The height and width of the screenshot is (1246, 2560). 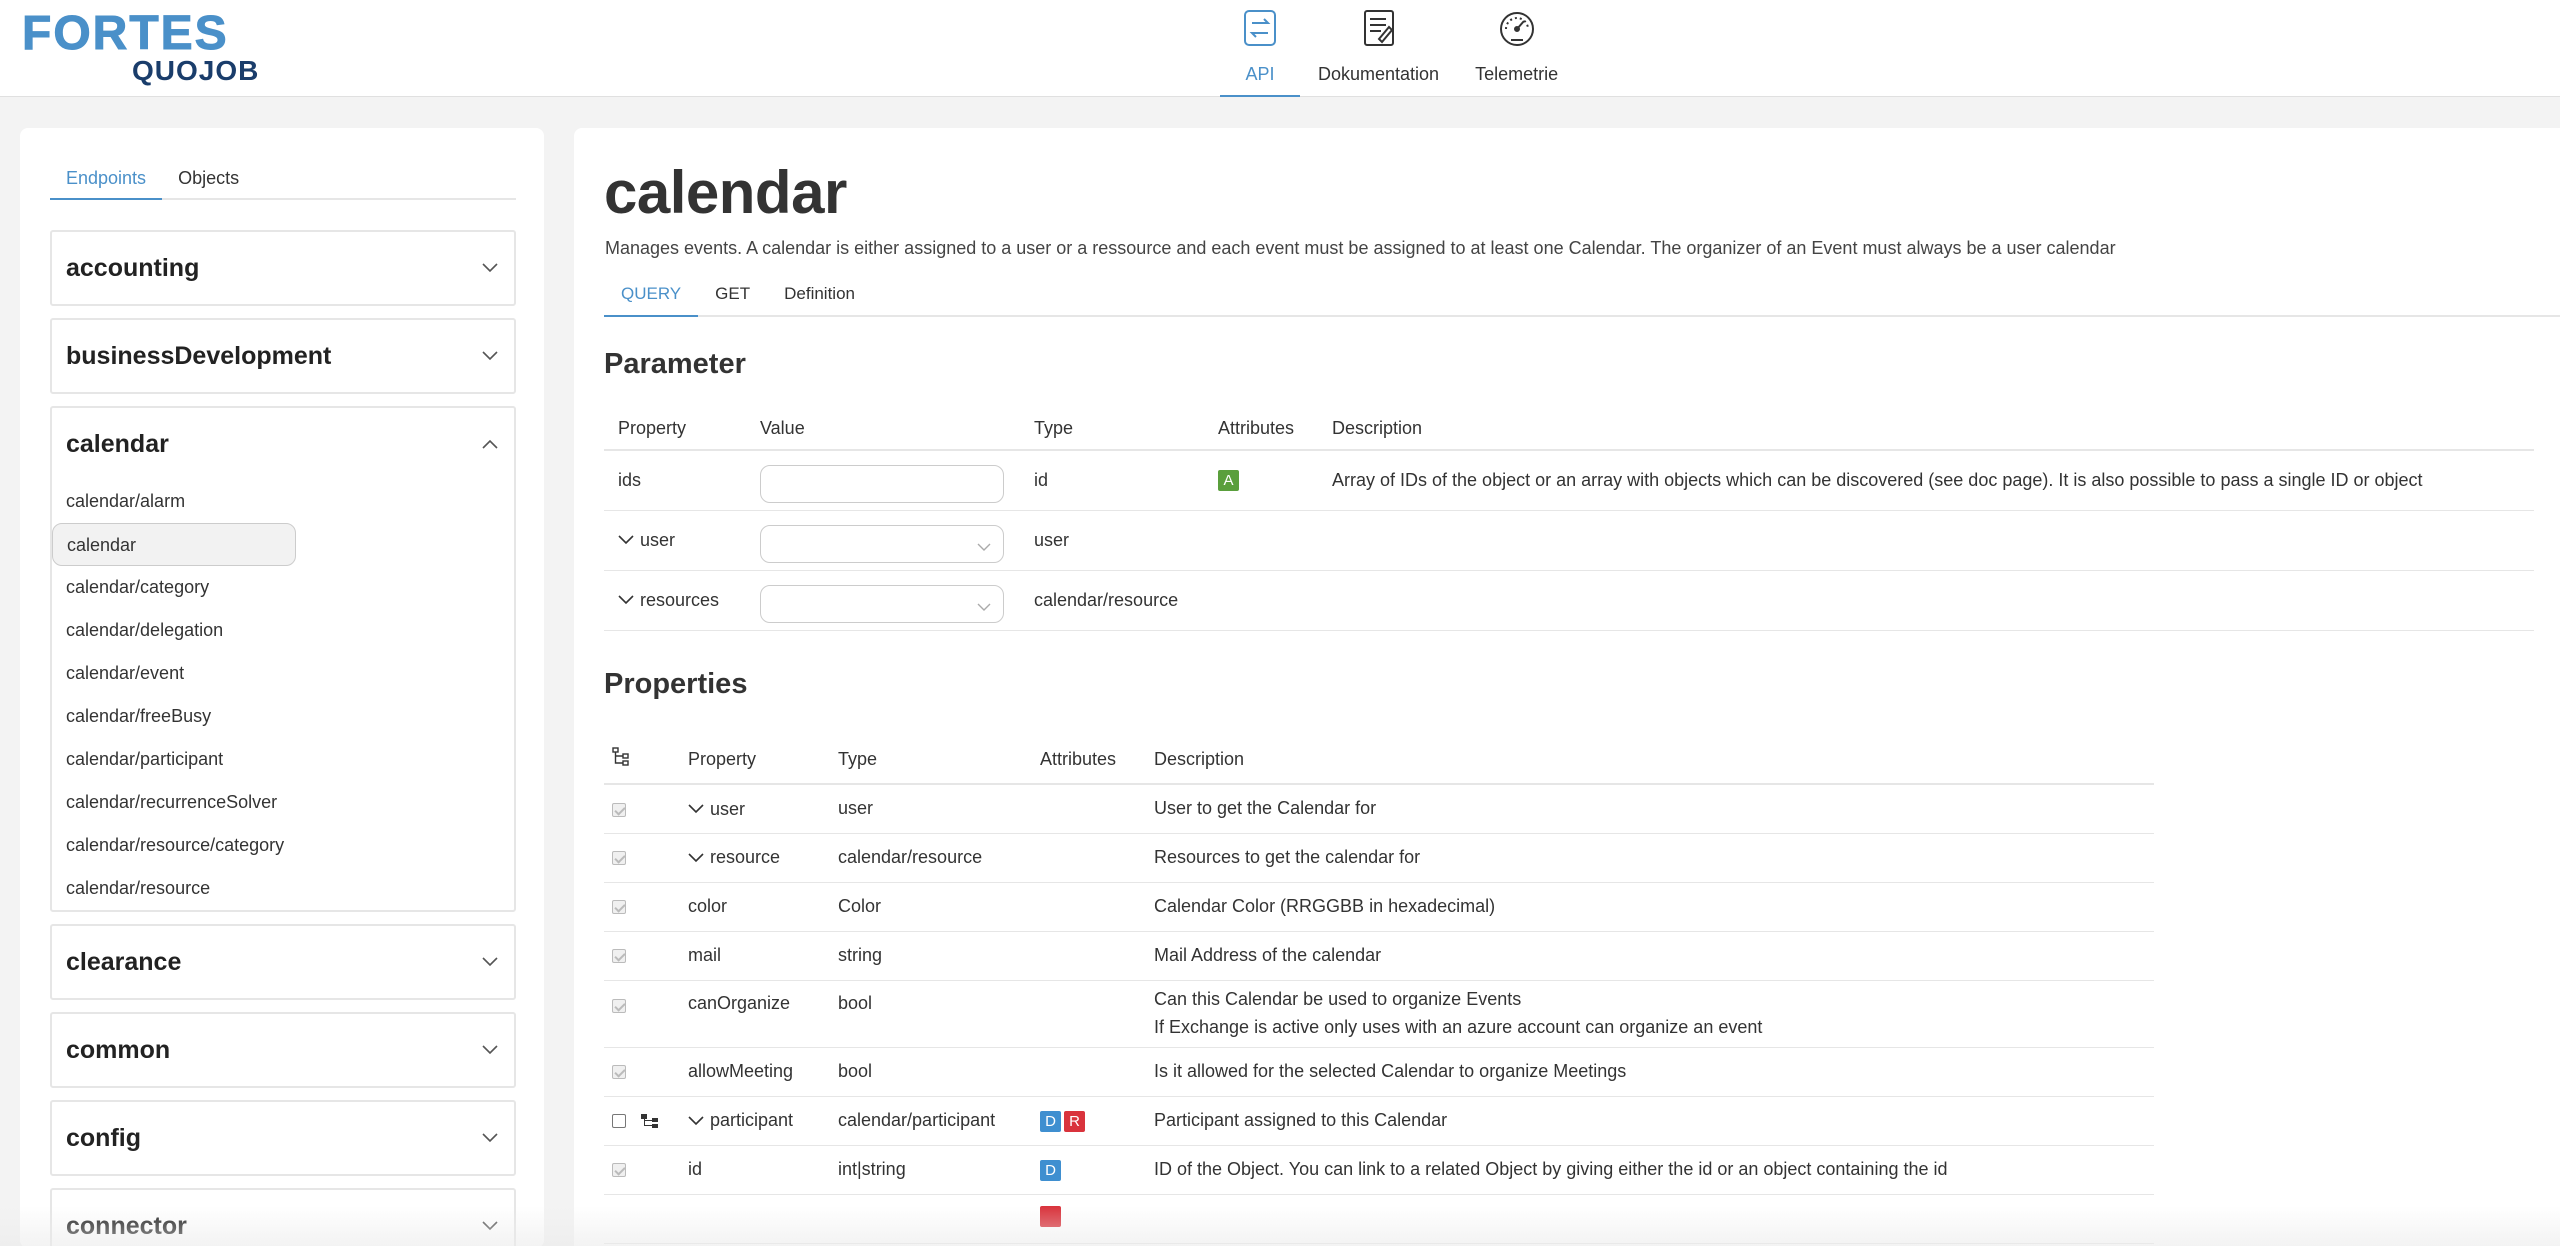 I want to click on property-type: string, so click(x=931, y=956).